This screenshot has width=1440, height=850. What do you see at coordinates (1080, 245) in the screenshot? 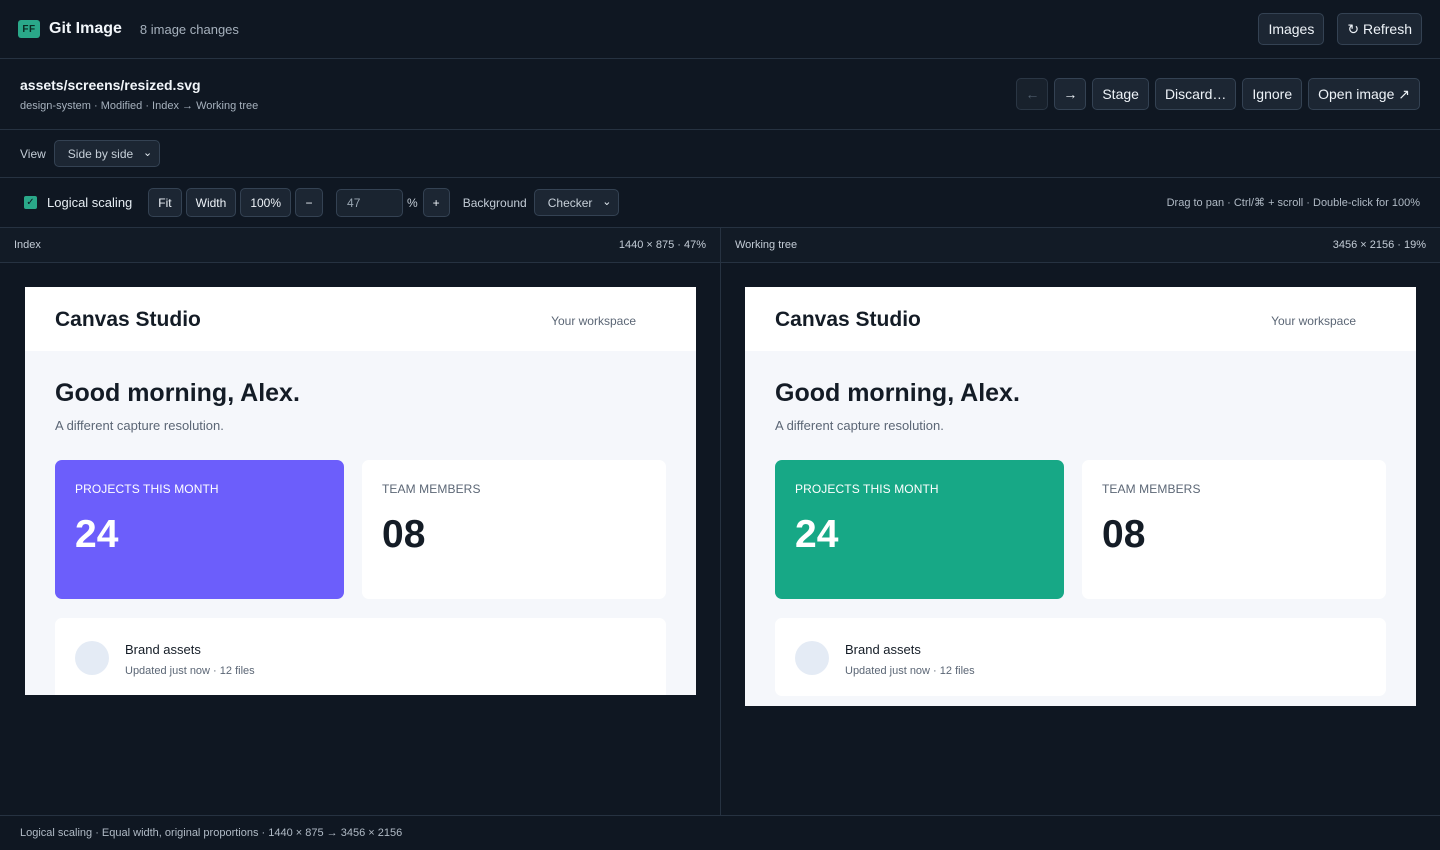
I see `working-tree-pane-header: Working tree 3456 × 2156 · 19%` at bounding box center [1080, 245].